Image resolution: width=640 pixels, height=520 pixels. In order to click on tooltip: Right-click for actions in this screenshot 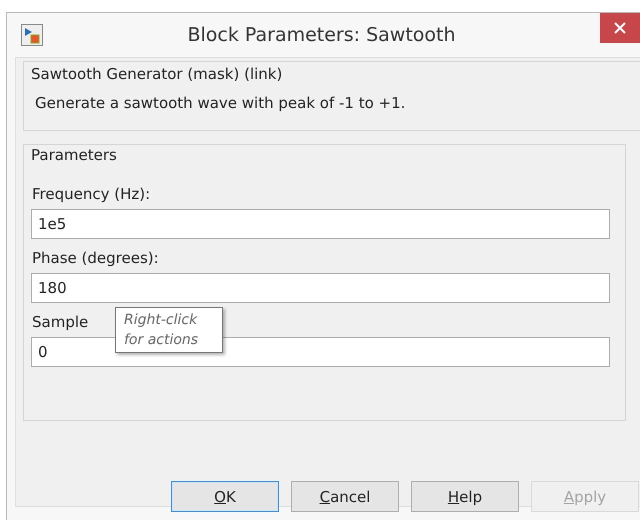, I will do `click(169, 330)`.